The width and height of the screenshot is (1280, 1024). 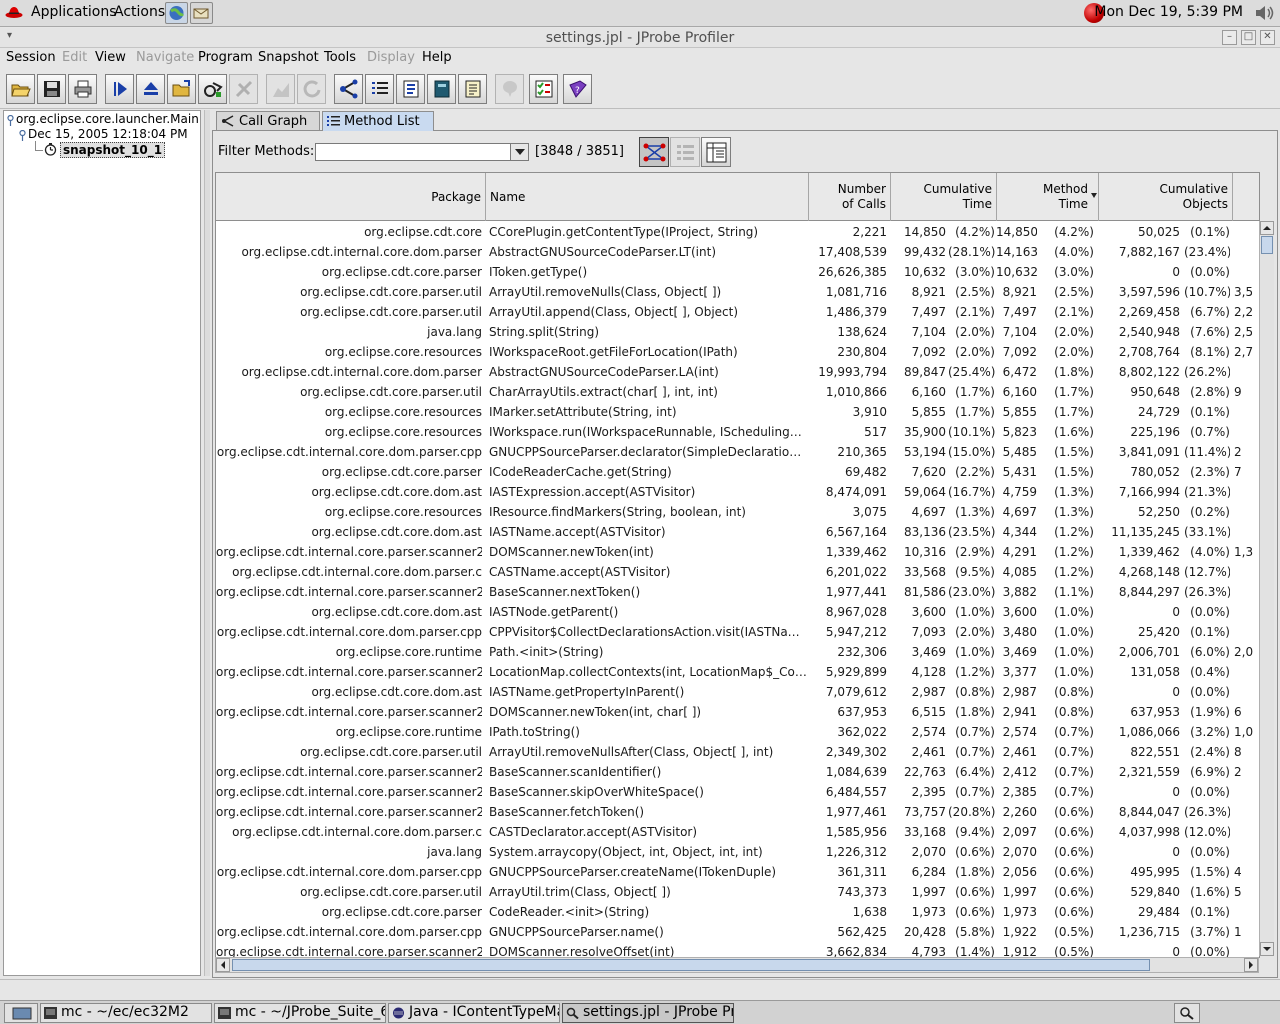 I want to click on menu-navigate: Navigate, so click(x=165, y=57).